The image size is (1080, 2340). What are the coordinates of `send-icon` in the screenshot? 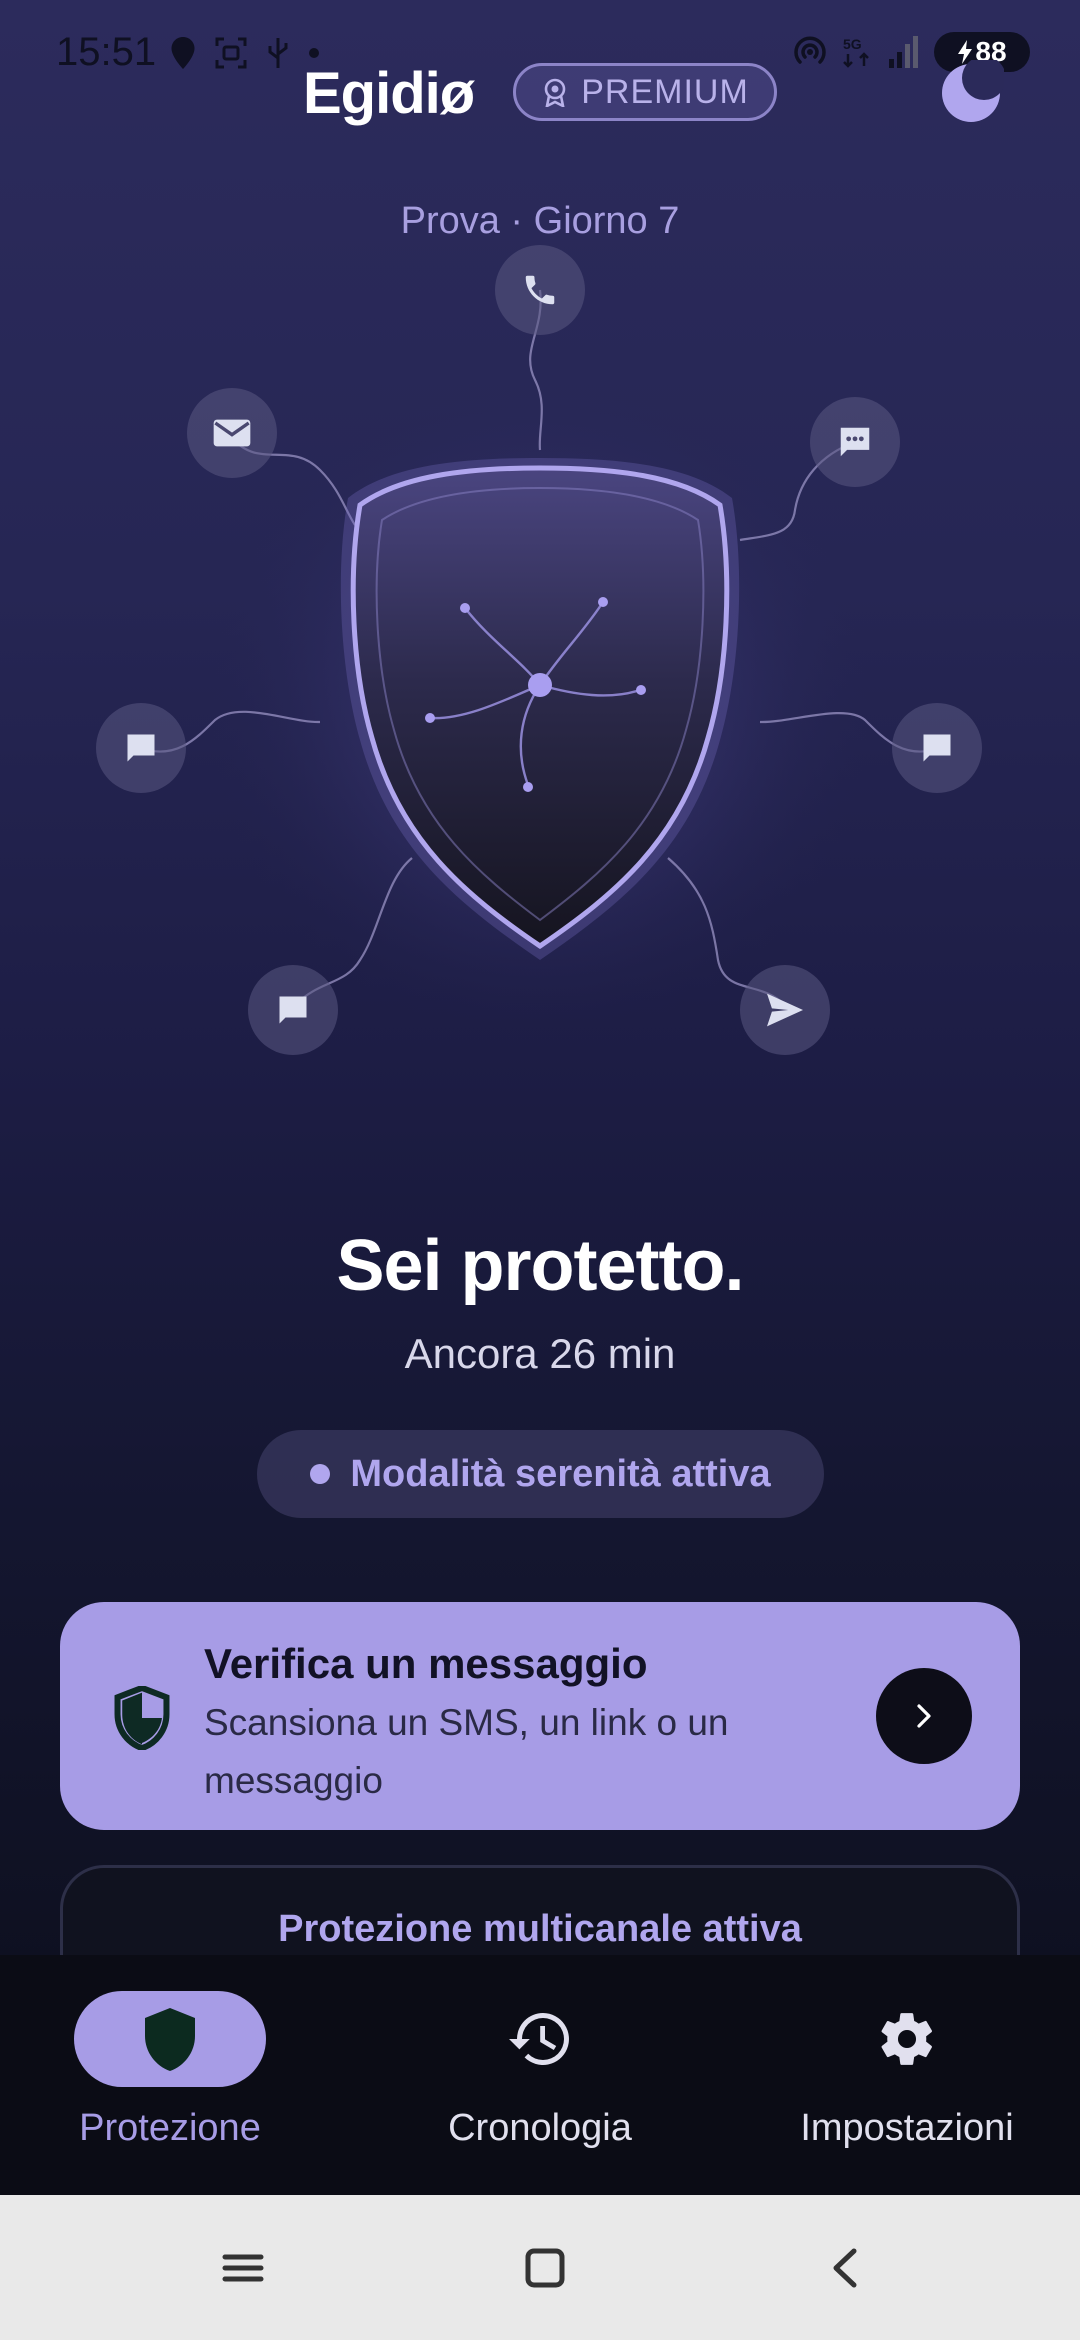 It's located at (785, 1010).